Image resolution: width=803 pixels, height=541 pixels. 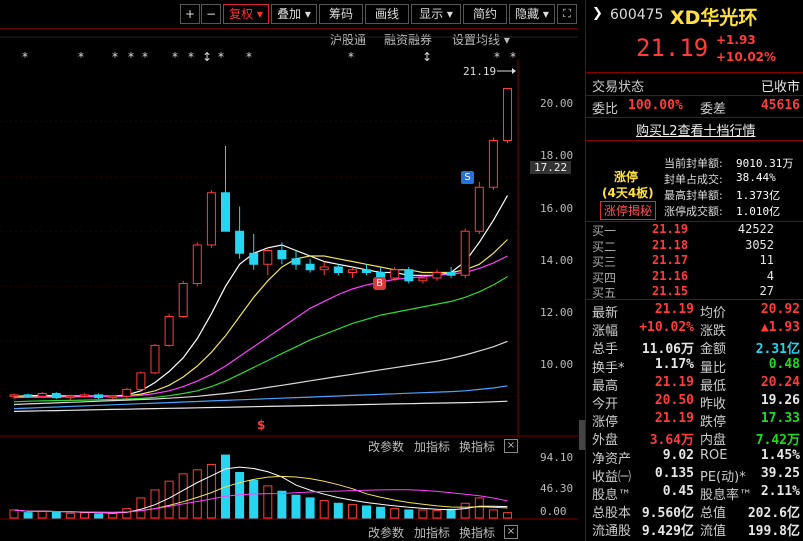 I want to click on sub-change-params: 改参数, so click(x=386, y=532).